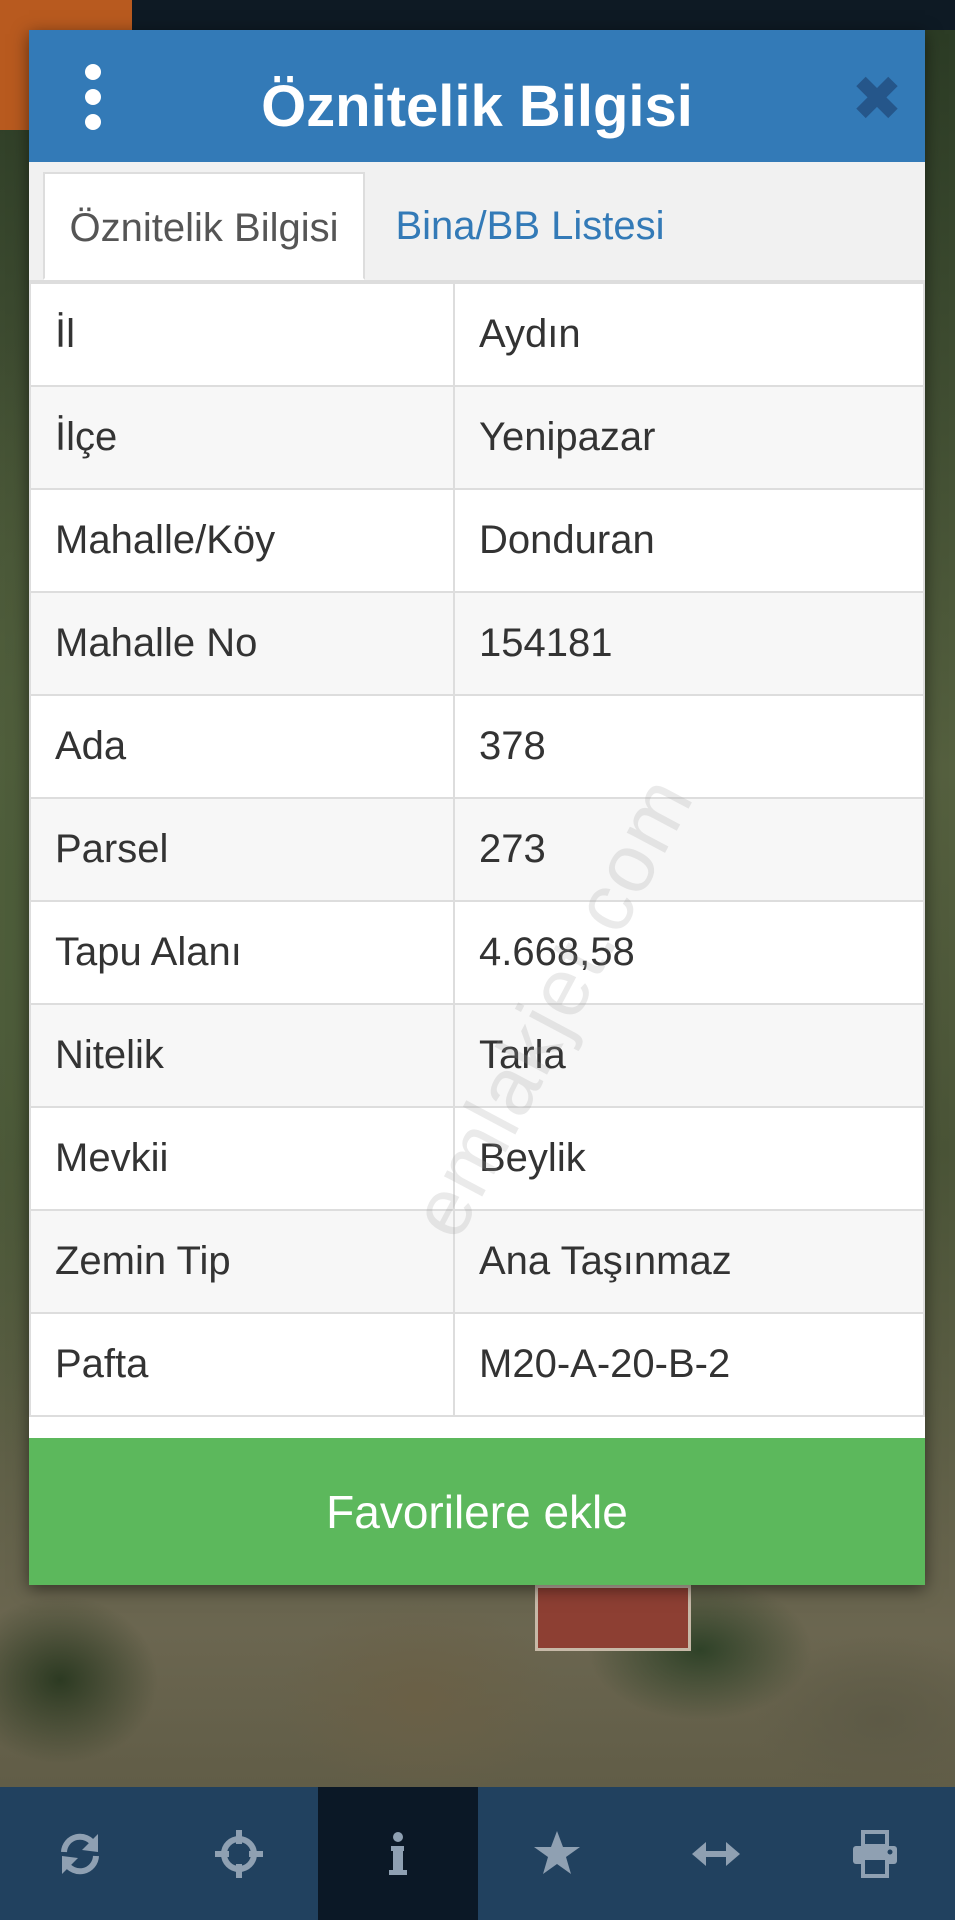 This screenshot has width=955, height=1920. What do you see at coordinates (242, 334) in the screenshot?
I see `attribute-key: İl` at bounding box center [242, 334].